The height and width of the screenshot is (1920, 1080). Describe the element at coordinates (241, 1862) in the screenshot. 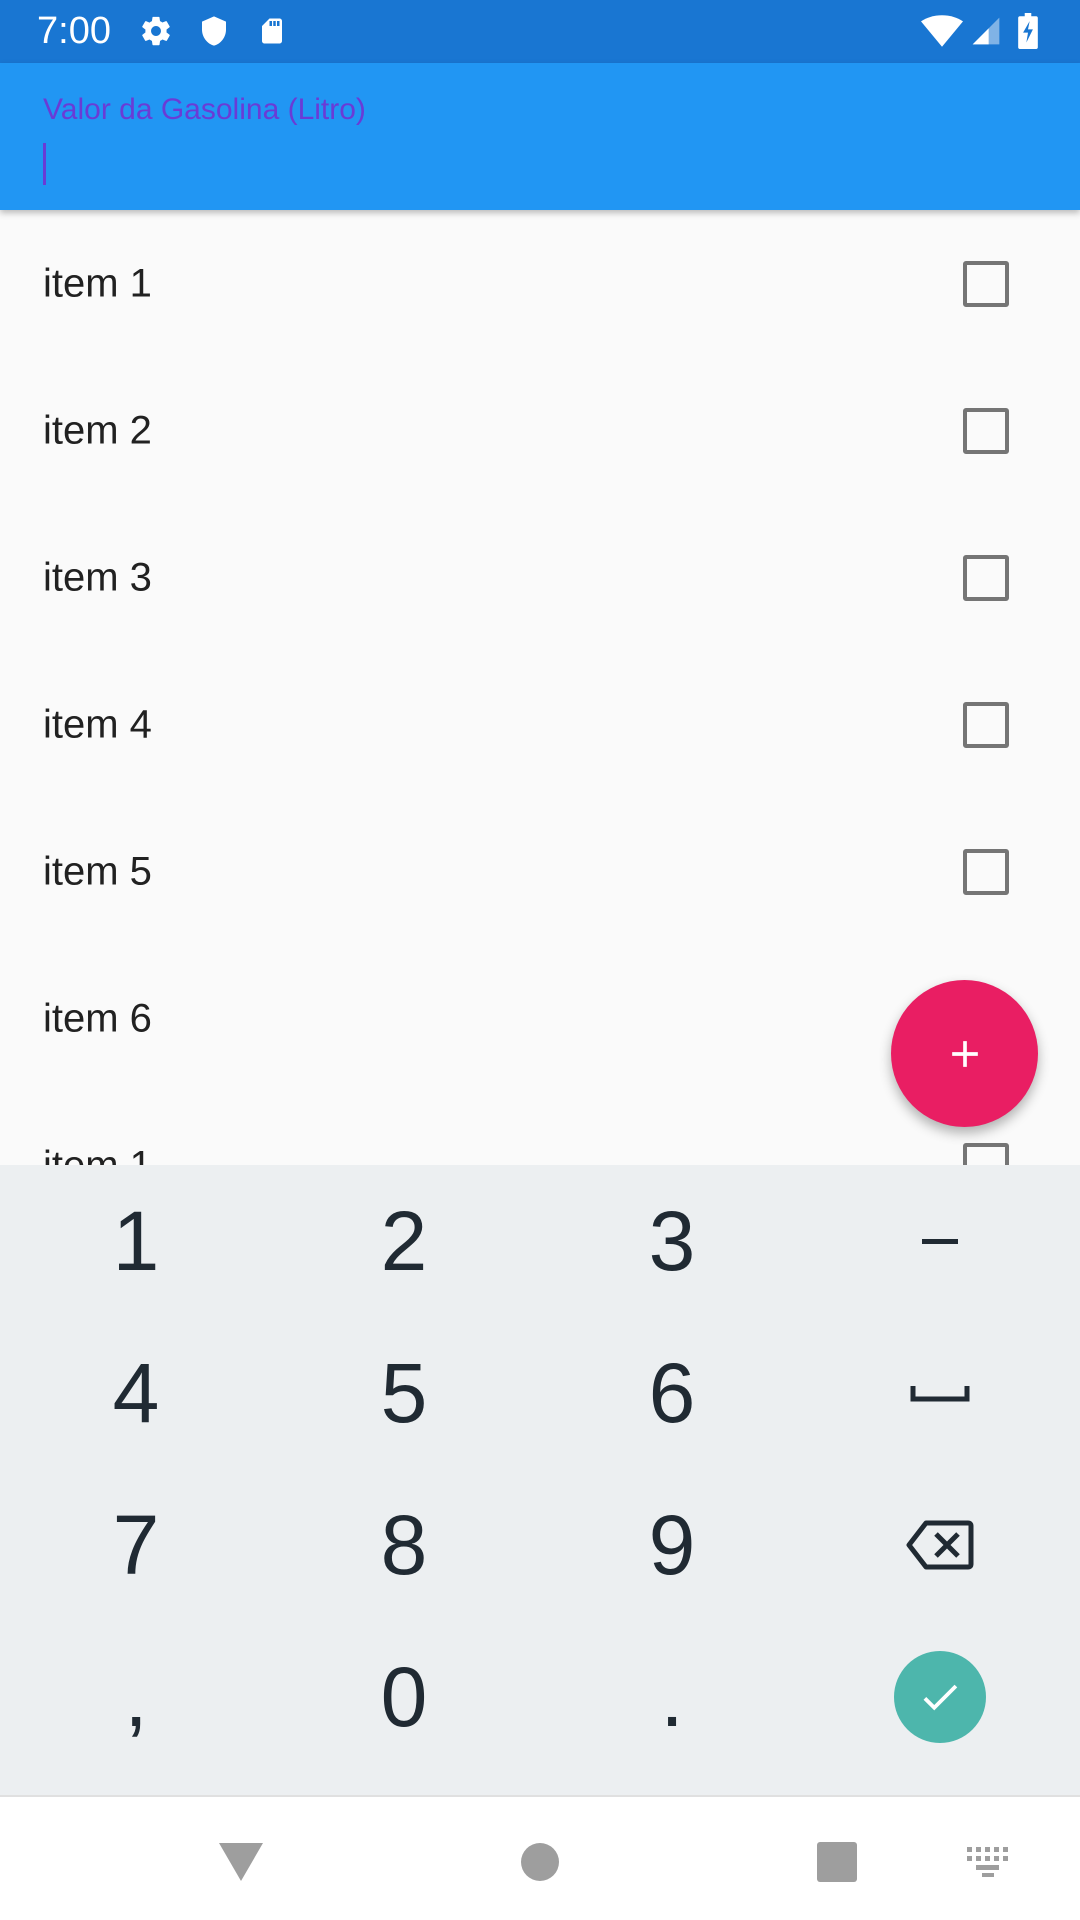

I see `back-icon` at that location.